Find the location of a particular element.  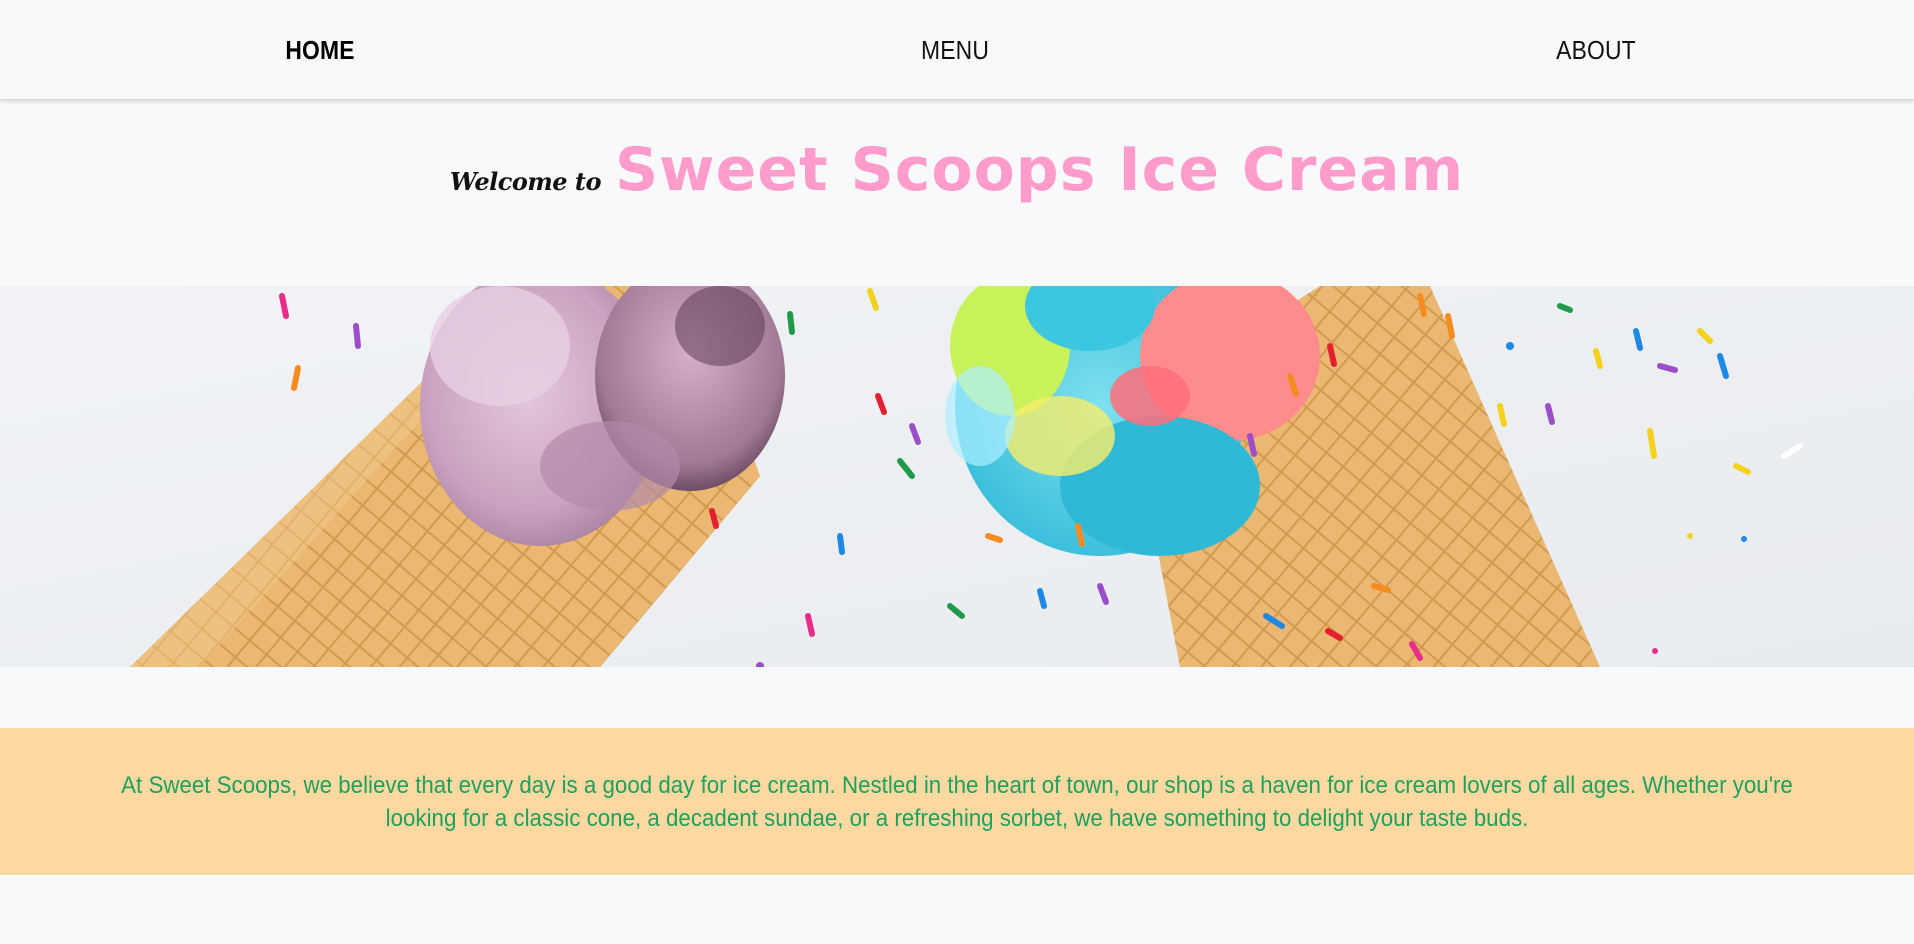

brand-name: Sweet Scoops Ice Cream is located at coordinates (1039, 170).